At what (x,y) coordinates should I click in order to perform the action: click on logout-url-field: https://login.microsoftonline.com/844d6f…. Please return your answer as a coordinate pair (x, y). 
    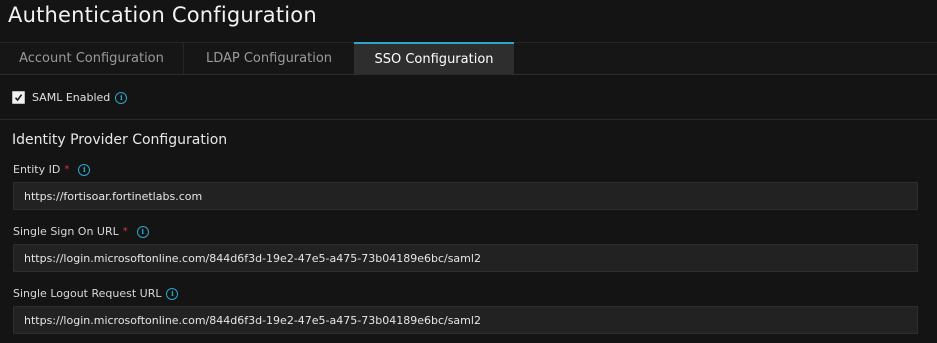
    Looking at the image, I should click on (465, 320).